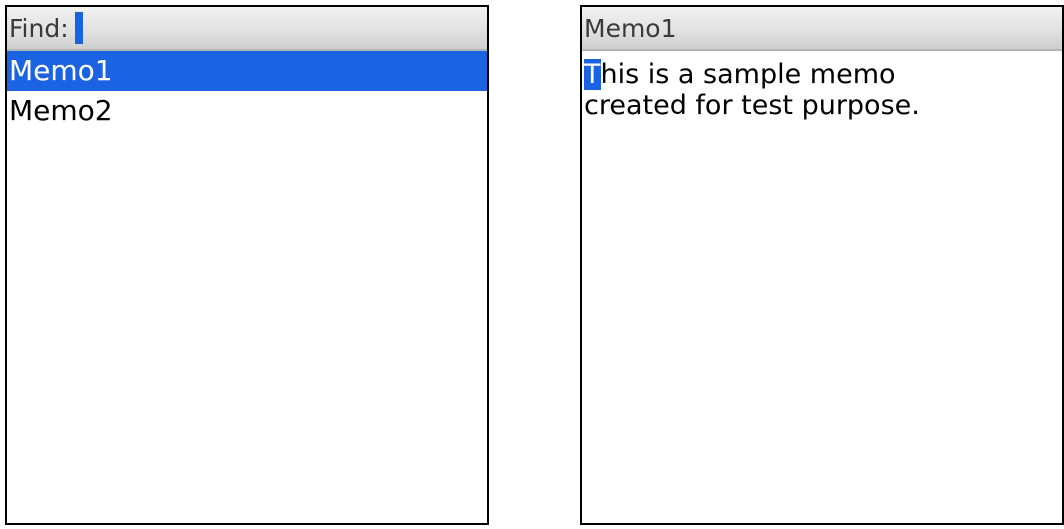 This screenshot has height=529, width=1064. Describe the element at coordinates (592, 74) in the screenshot. I see `text-cursor: T` at that location.